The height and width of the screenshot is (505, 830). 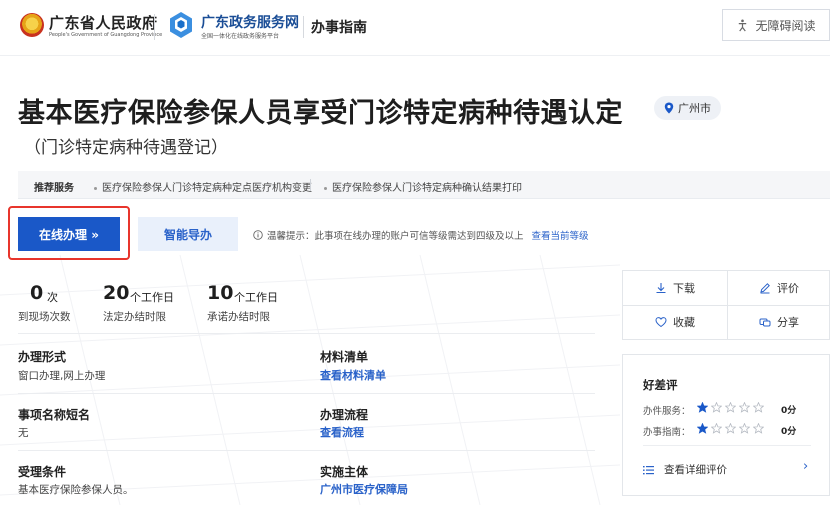 What do you see at coordinates (667, 411) in the screenshot?
I see `service-rating-label: 办件服务：` at bounding box center [667, 411].